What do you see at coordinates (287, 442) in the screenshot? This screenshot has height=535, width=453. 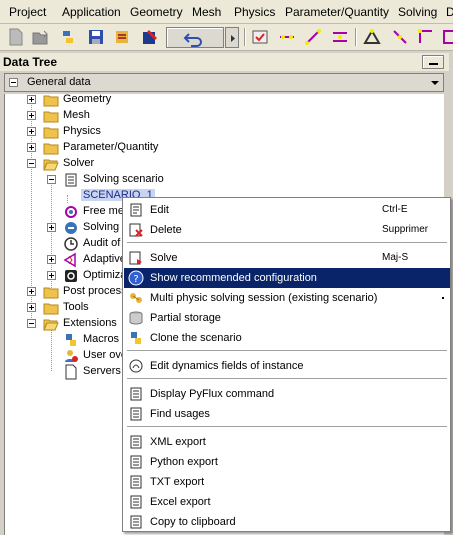 I see `menu-item-xml-export: XML export` at bounding box center [287, 442].